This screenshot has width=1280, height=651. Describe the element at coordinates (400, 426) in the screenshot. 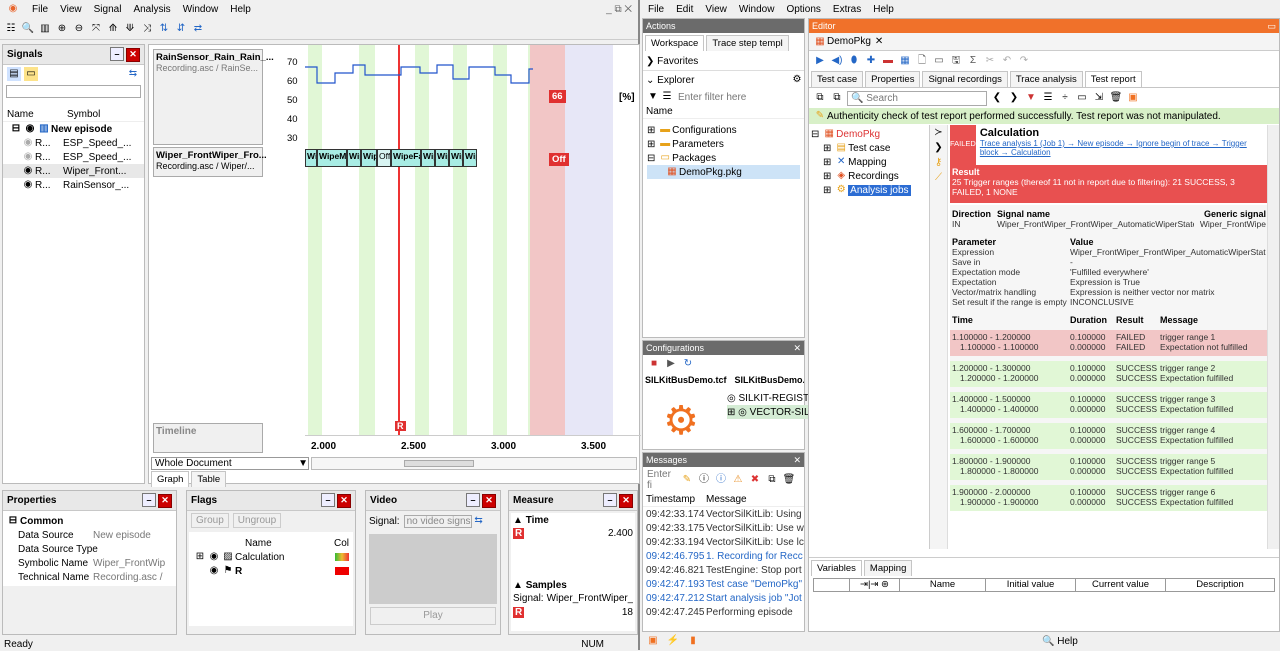

I see `cursor-marker: R` at that location.